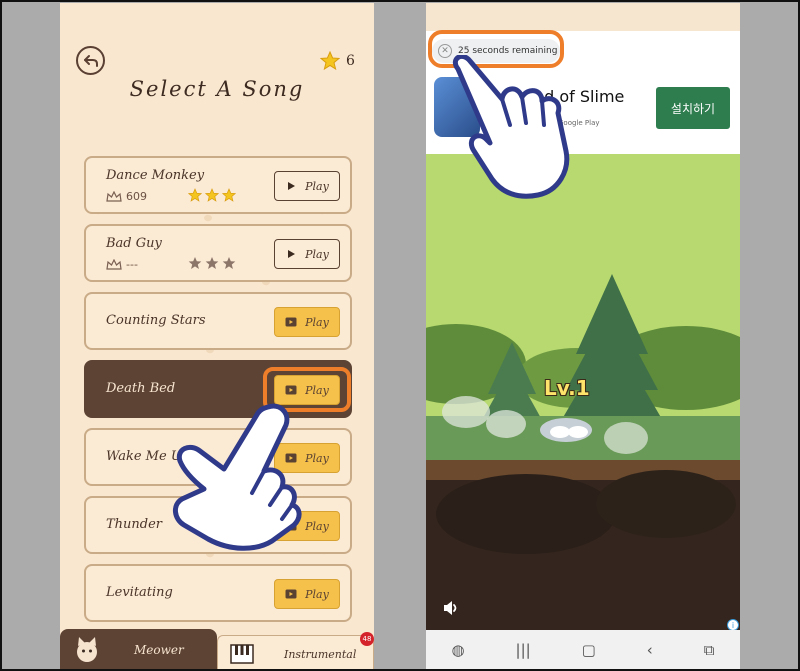 The image size is (800, 671). I want to click on song-score-value: ---, so click(132, 264).